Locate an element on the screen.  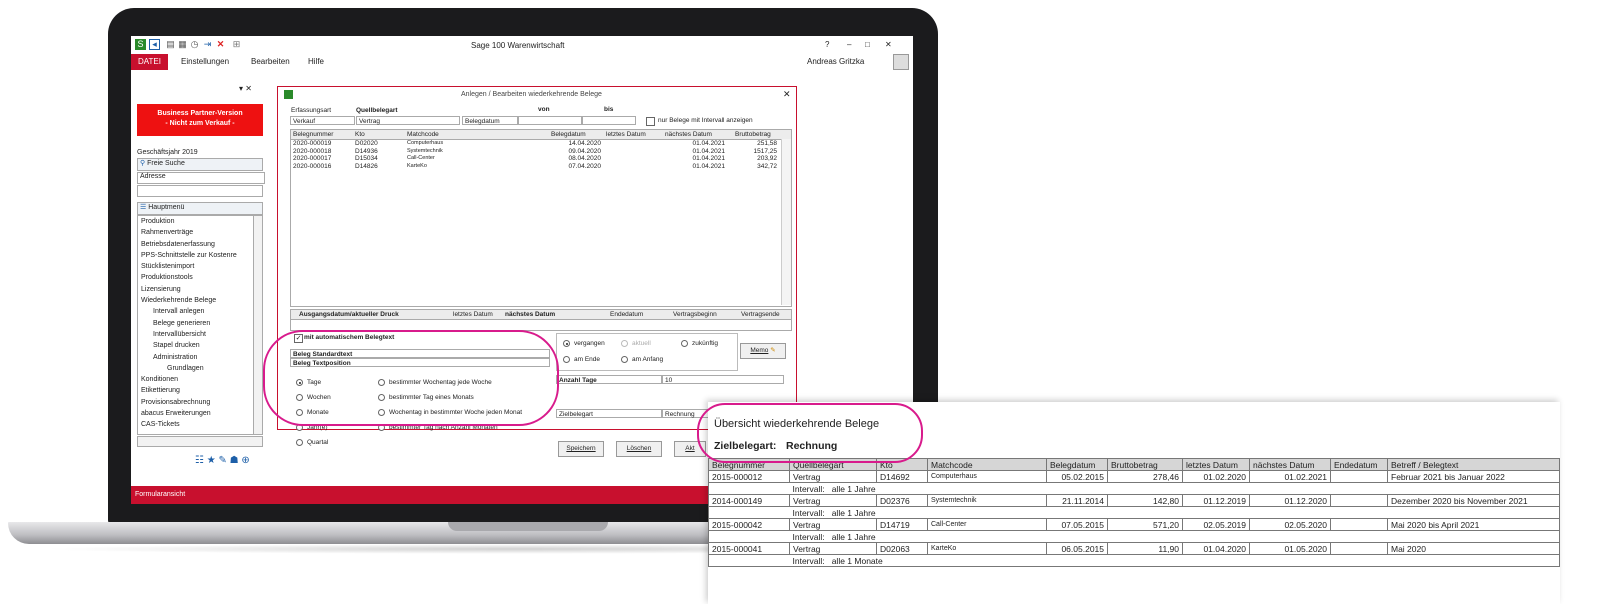
update-label: Akt is located at coordinates (690, 448).